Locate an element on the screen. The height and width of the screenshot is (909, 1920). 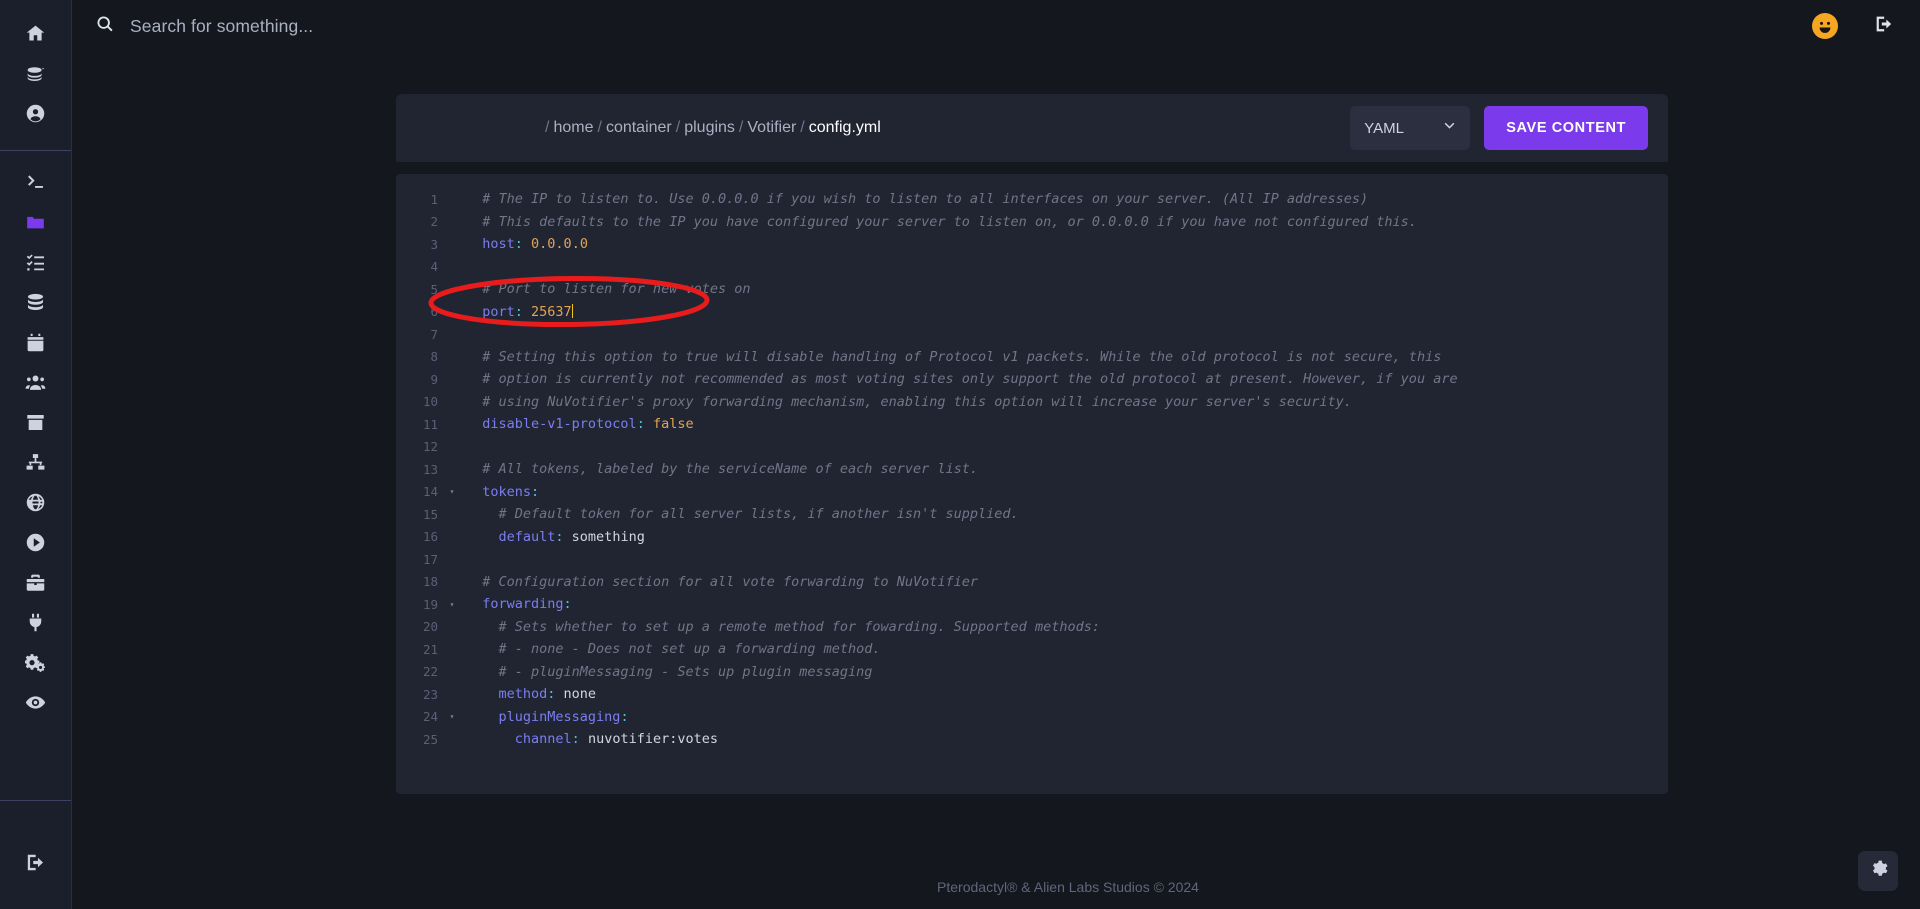
settings-fab-button is located at coordinates (1878, 871).